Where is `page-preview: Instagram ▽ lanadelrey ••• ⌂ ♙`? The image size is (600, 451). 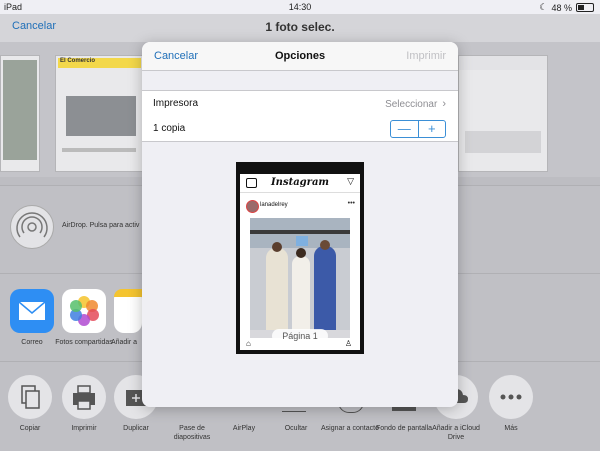 page-preview: Instagram ▽ lanadelrey ••• ⌂ ♙ is located at coordinates (300, 258).